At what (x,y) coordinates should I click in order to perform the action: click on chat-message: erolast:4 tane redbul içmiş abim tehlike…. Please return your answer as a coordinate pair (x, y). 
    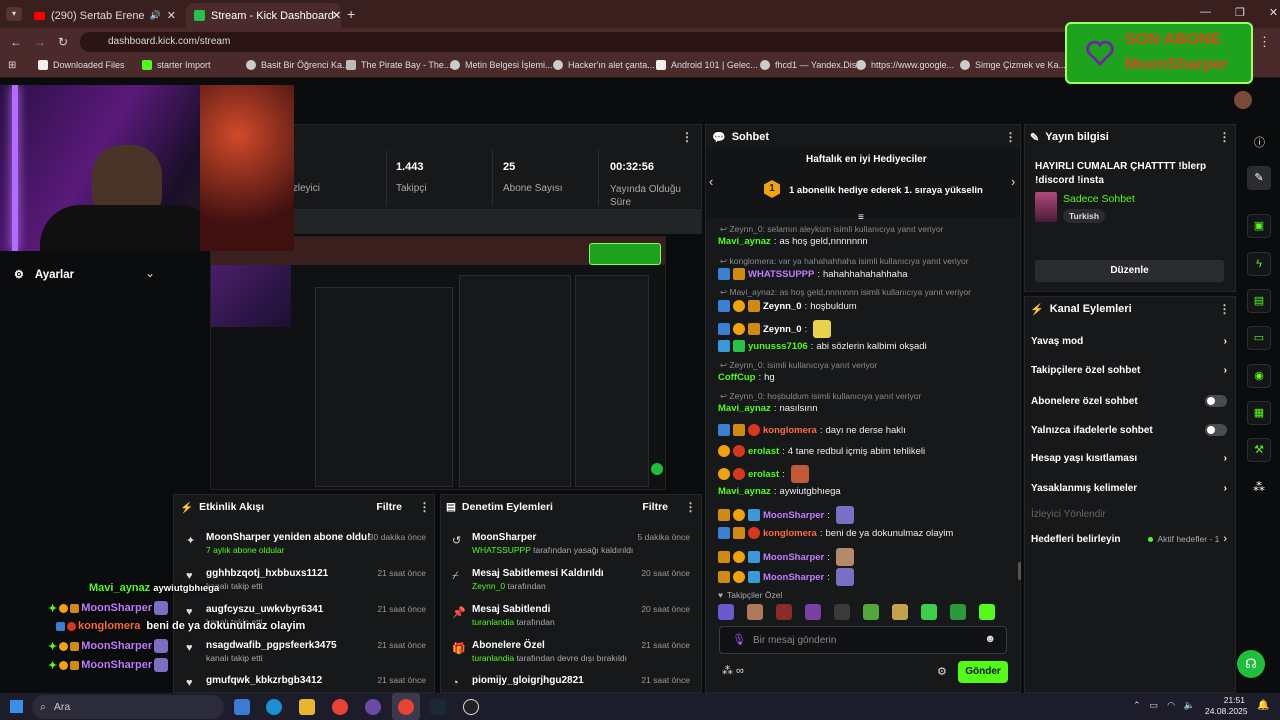
    Looking at the image, I should click on (821, 451).